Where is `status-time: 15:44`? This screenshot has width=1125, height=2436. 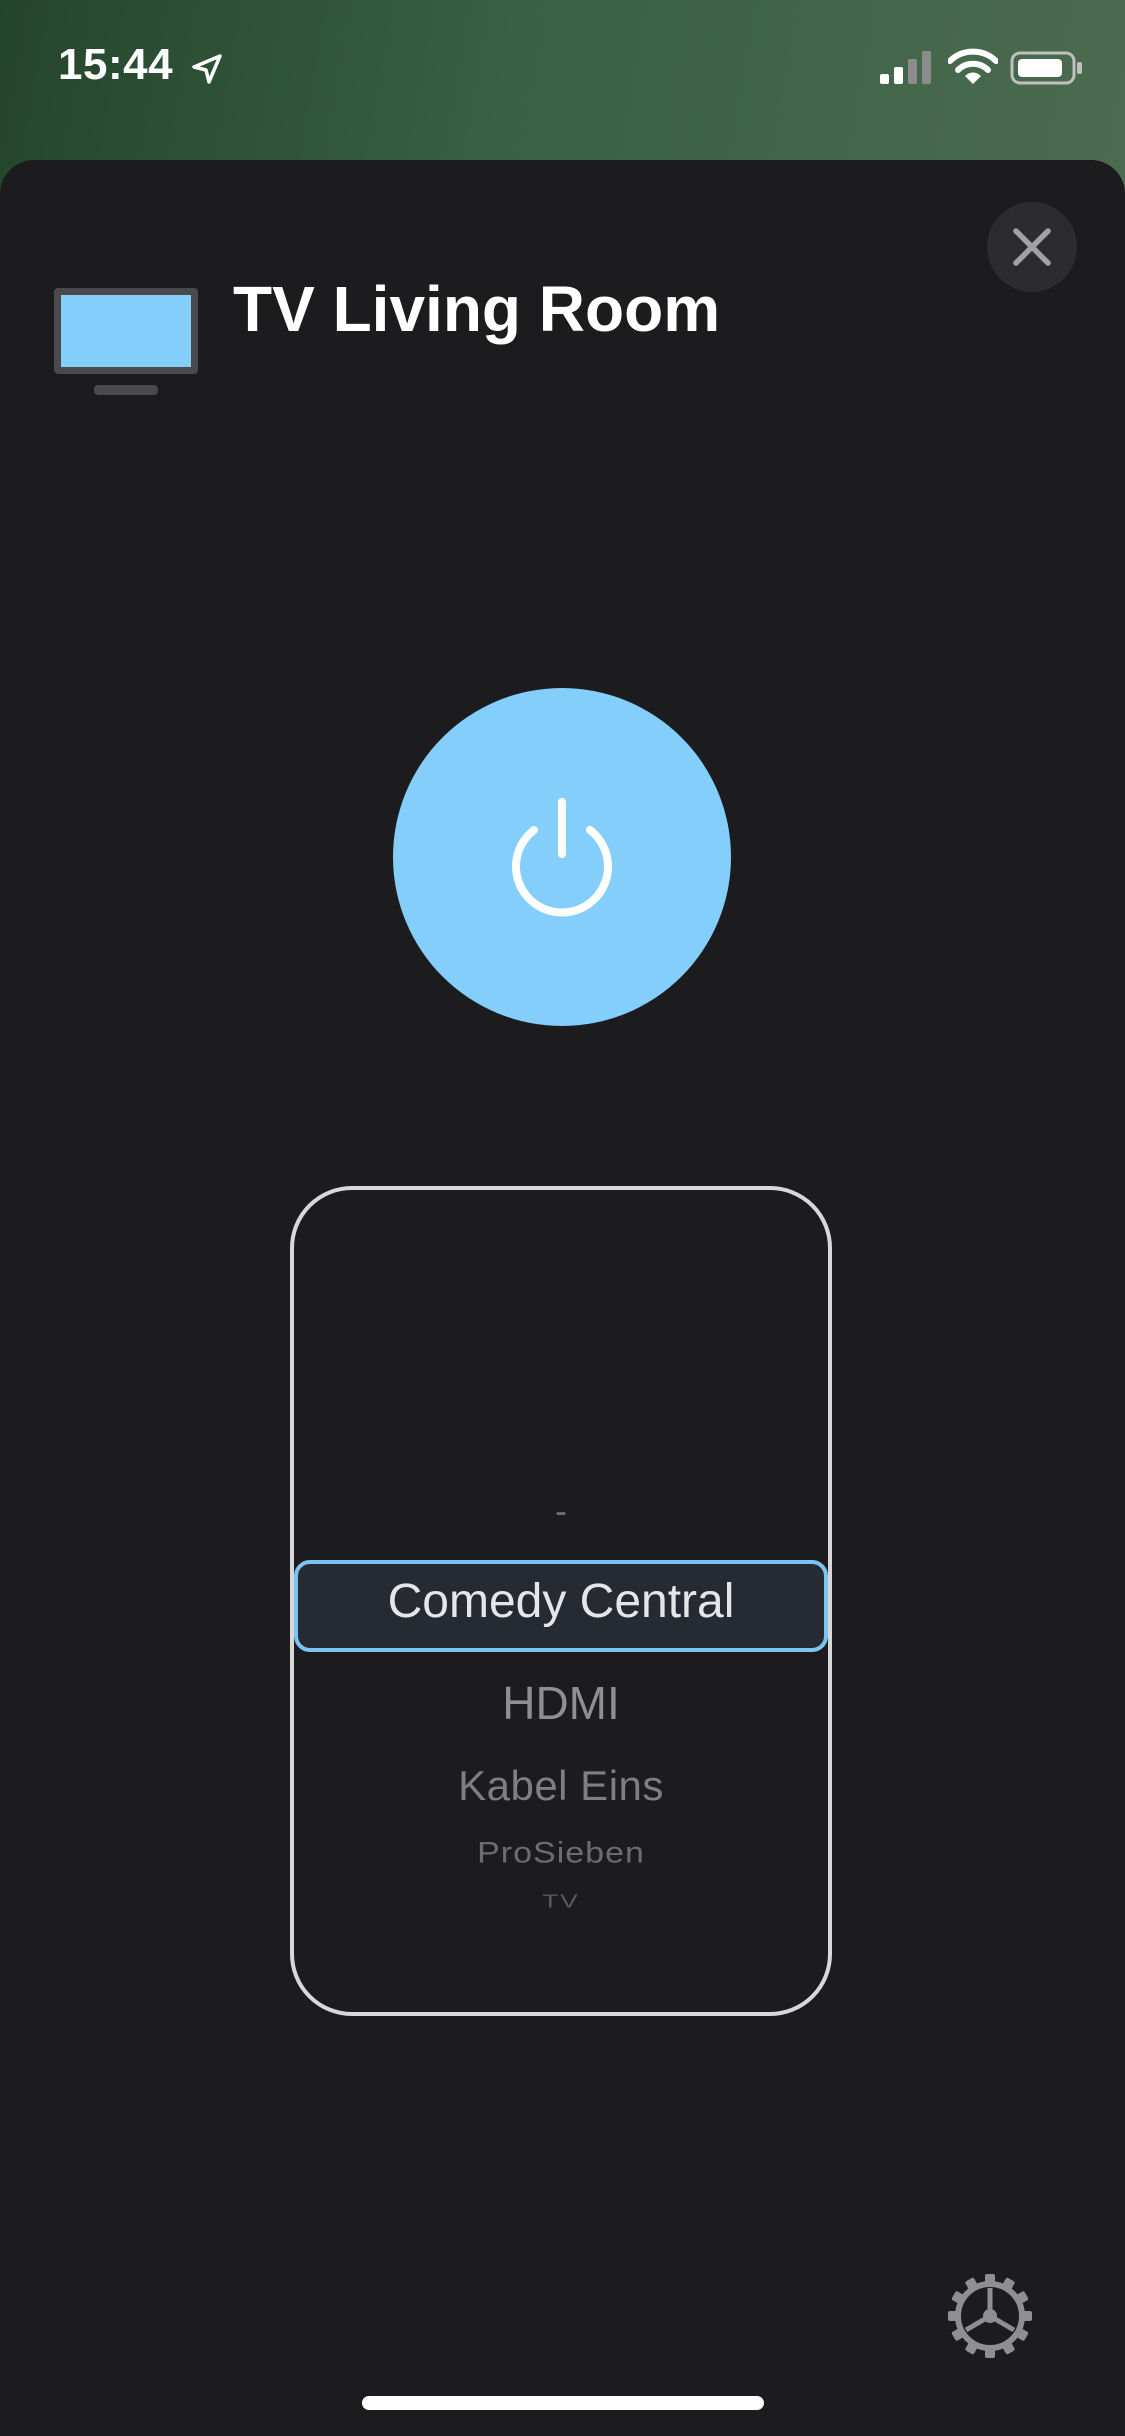
status-time: 15:44 is located at coordinates (116, 64).